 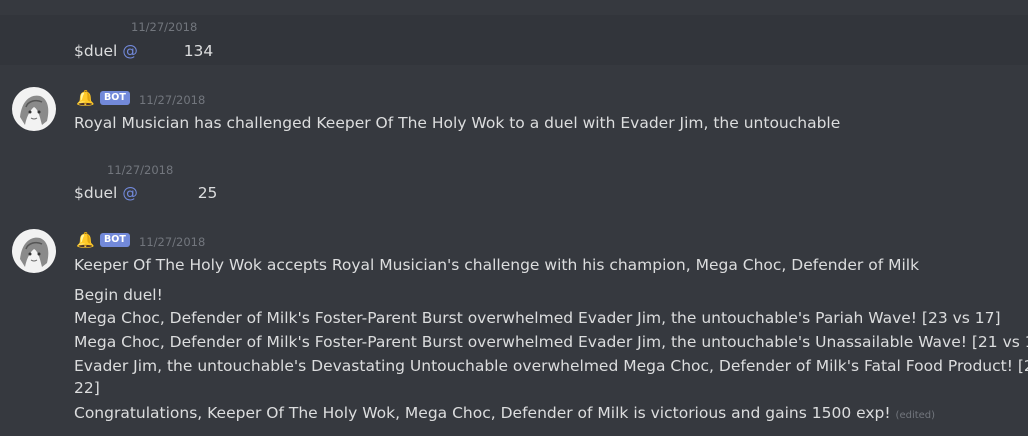 I want to click on message-content: $duel @ 134, so click(x=143, y=51).